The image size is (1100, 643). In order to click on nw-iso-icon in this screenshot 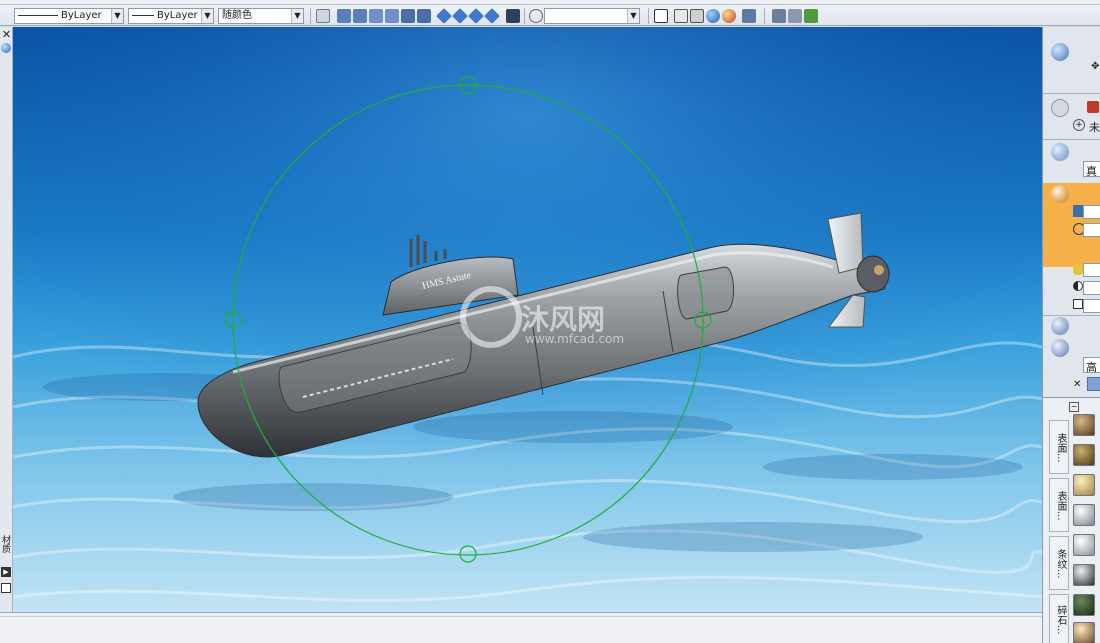, I will do `click(492, 16)`.